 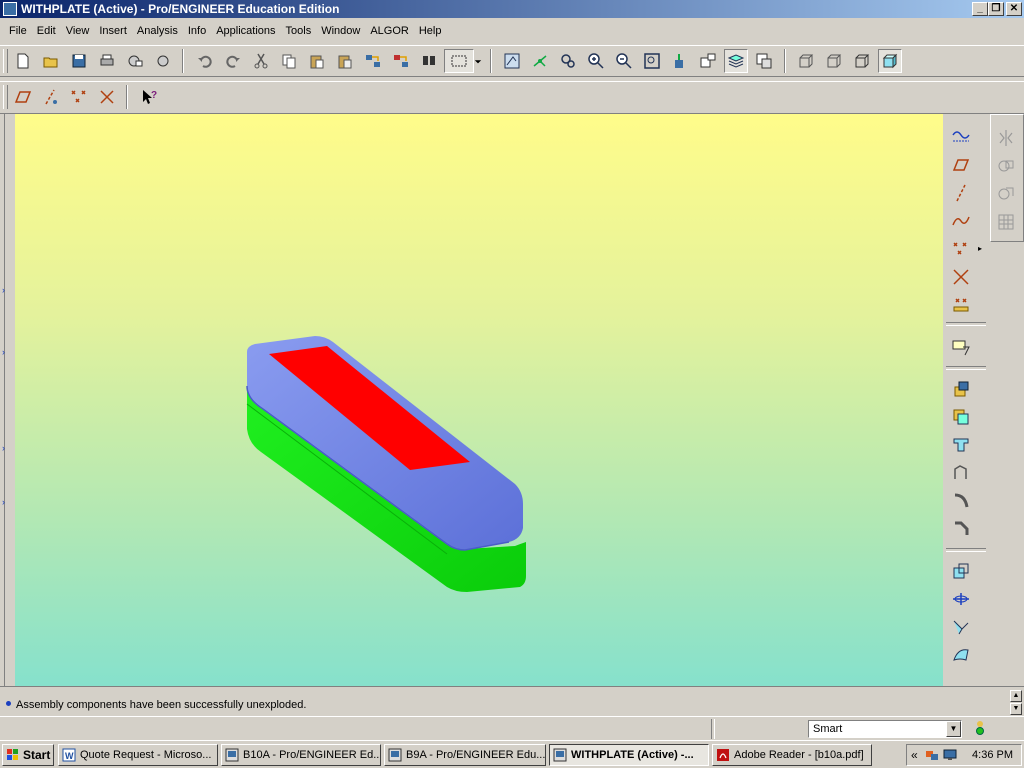 What do you see at coordinates (961, 627) in the screenshot?
I see `draft-icon` at bounding box center [961, 627].